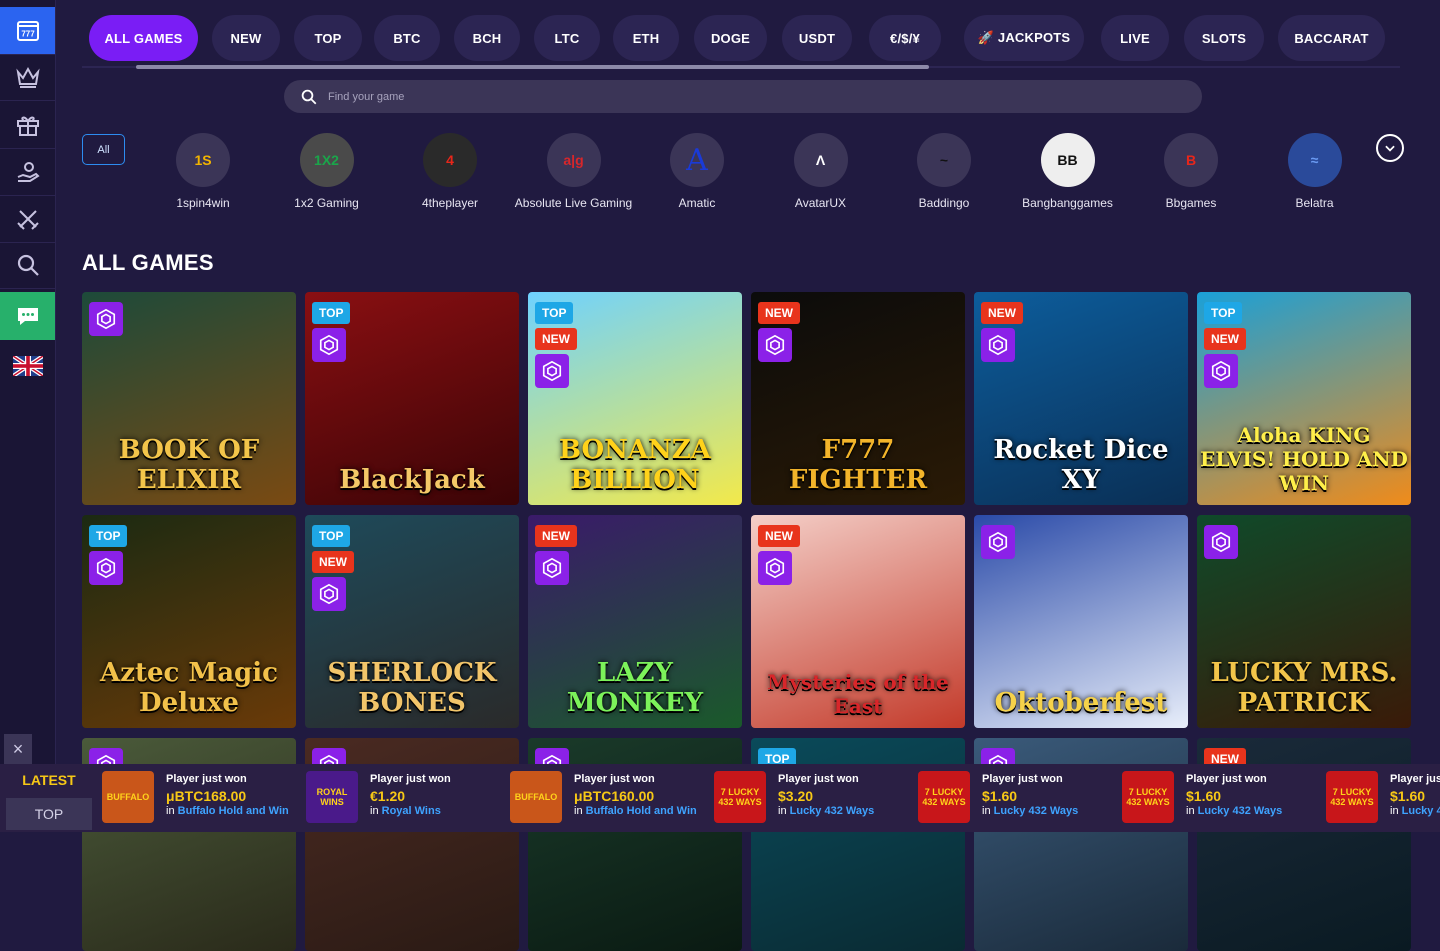  I want to click on tab-all-games: ALL GAMES, so click(143, 38).